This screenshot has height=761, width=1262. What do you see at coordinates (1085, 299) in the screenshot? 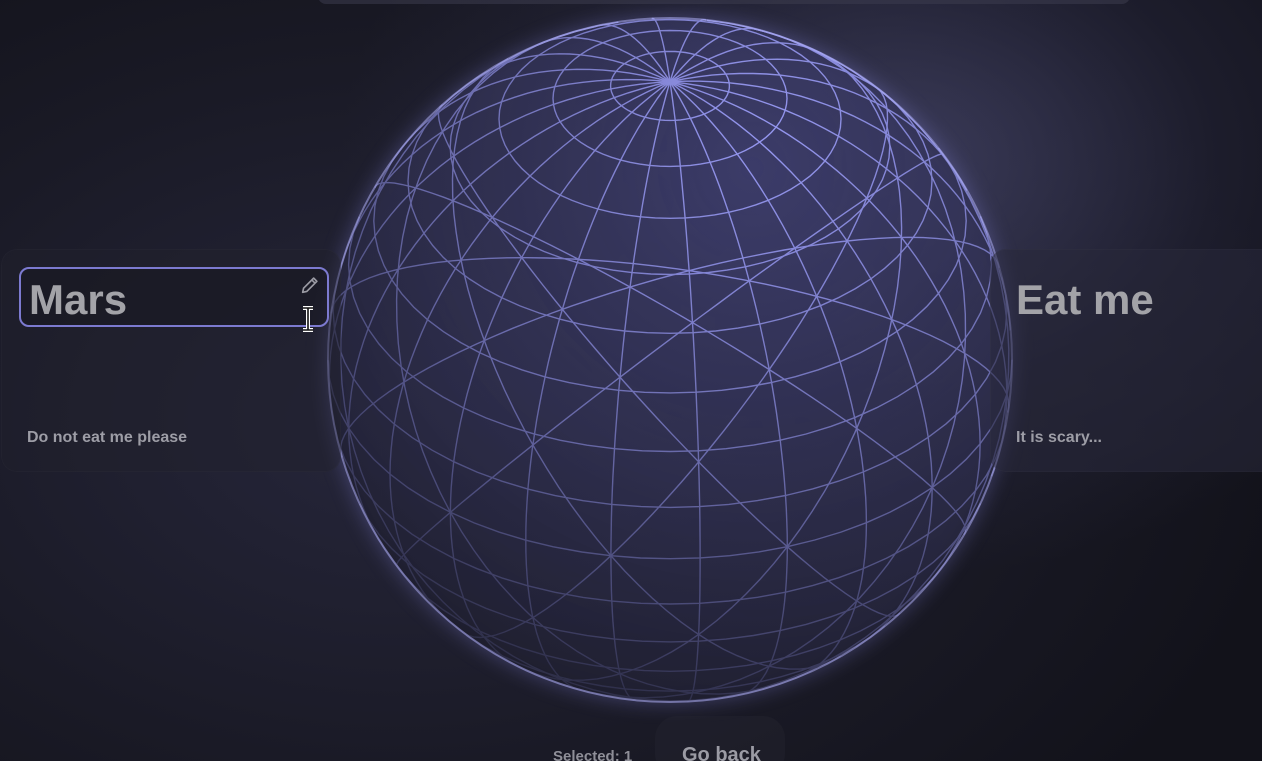
I see `card-title: Eat me` at bounding box center [1085, 299].